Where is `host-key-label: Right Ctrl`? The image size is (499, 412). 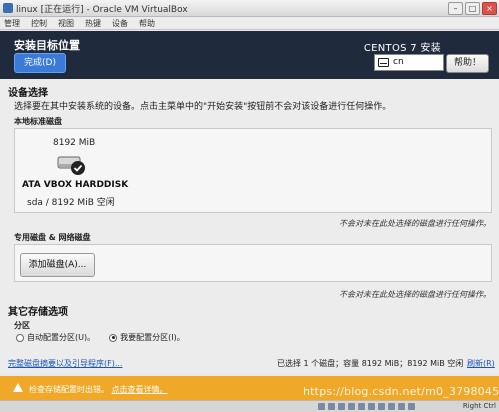 host-key-label: Right Ctrl is located at coordinates (479, 406).